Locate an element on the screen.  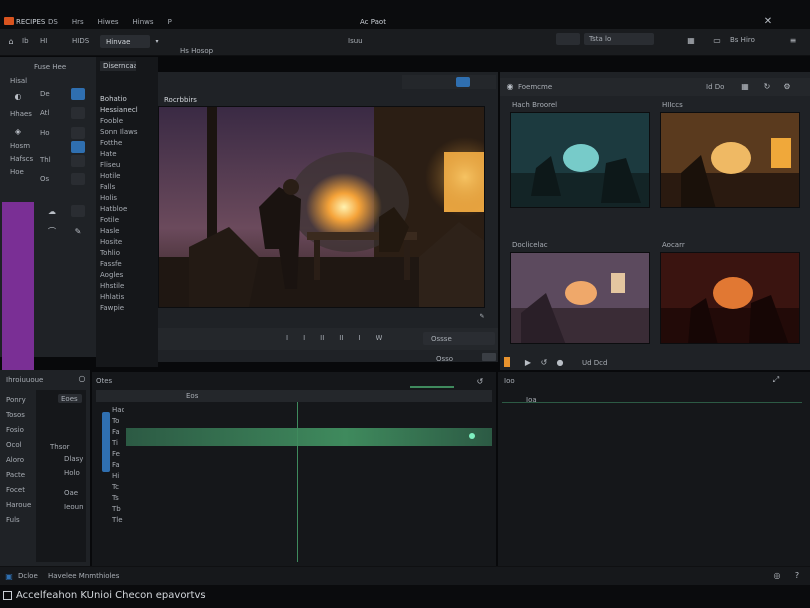
tree-item: Aogles is located at coordinates (127, 275).